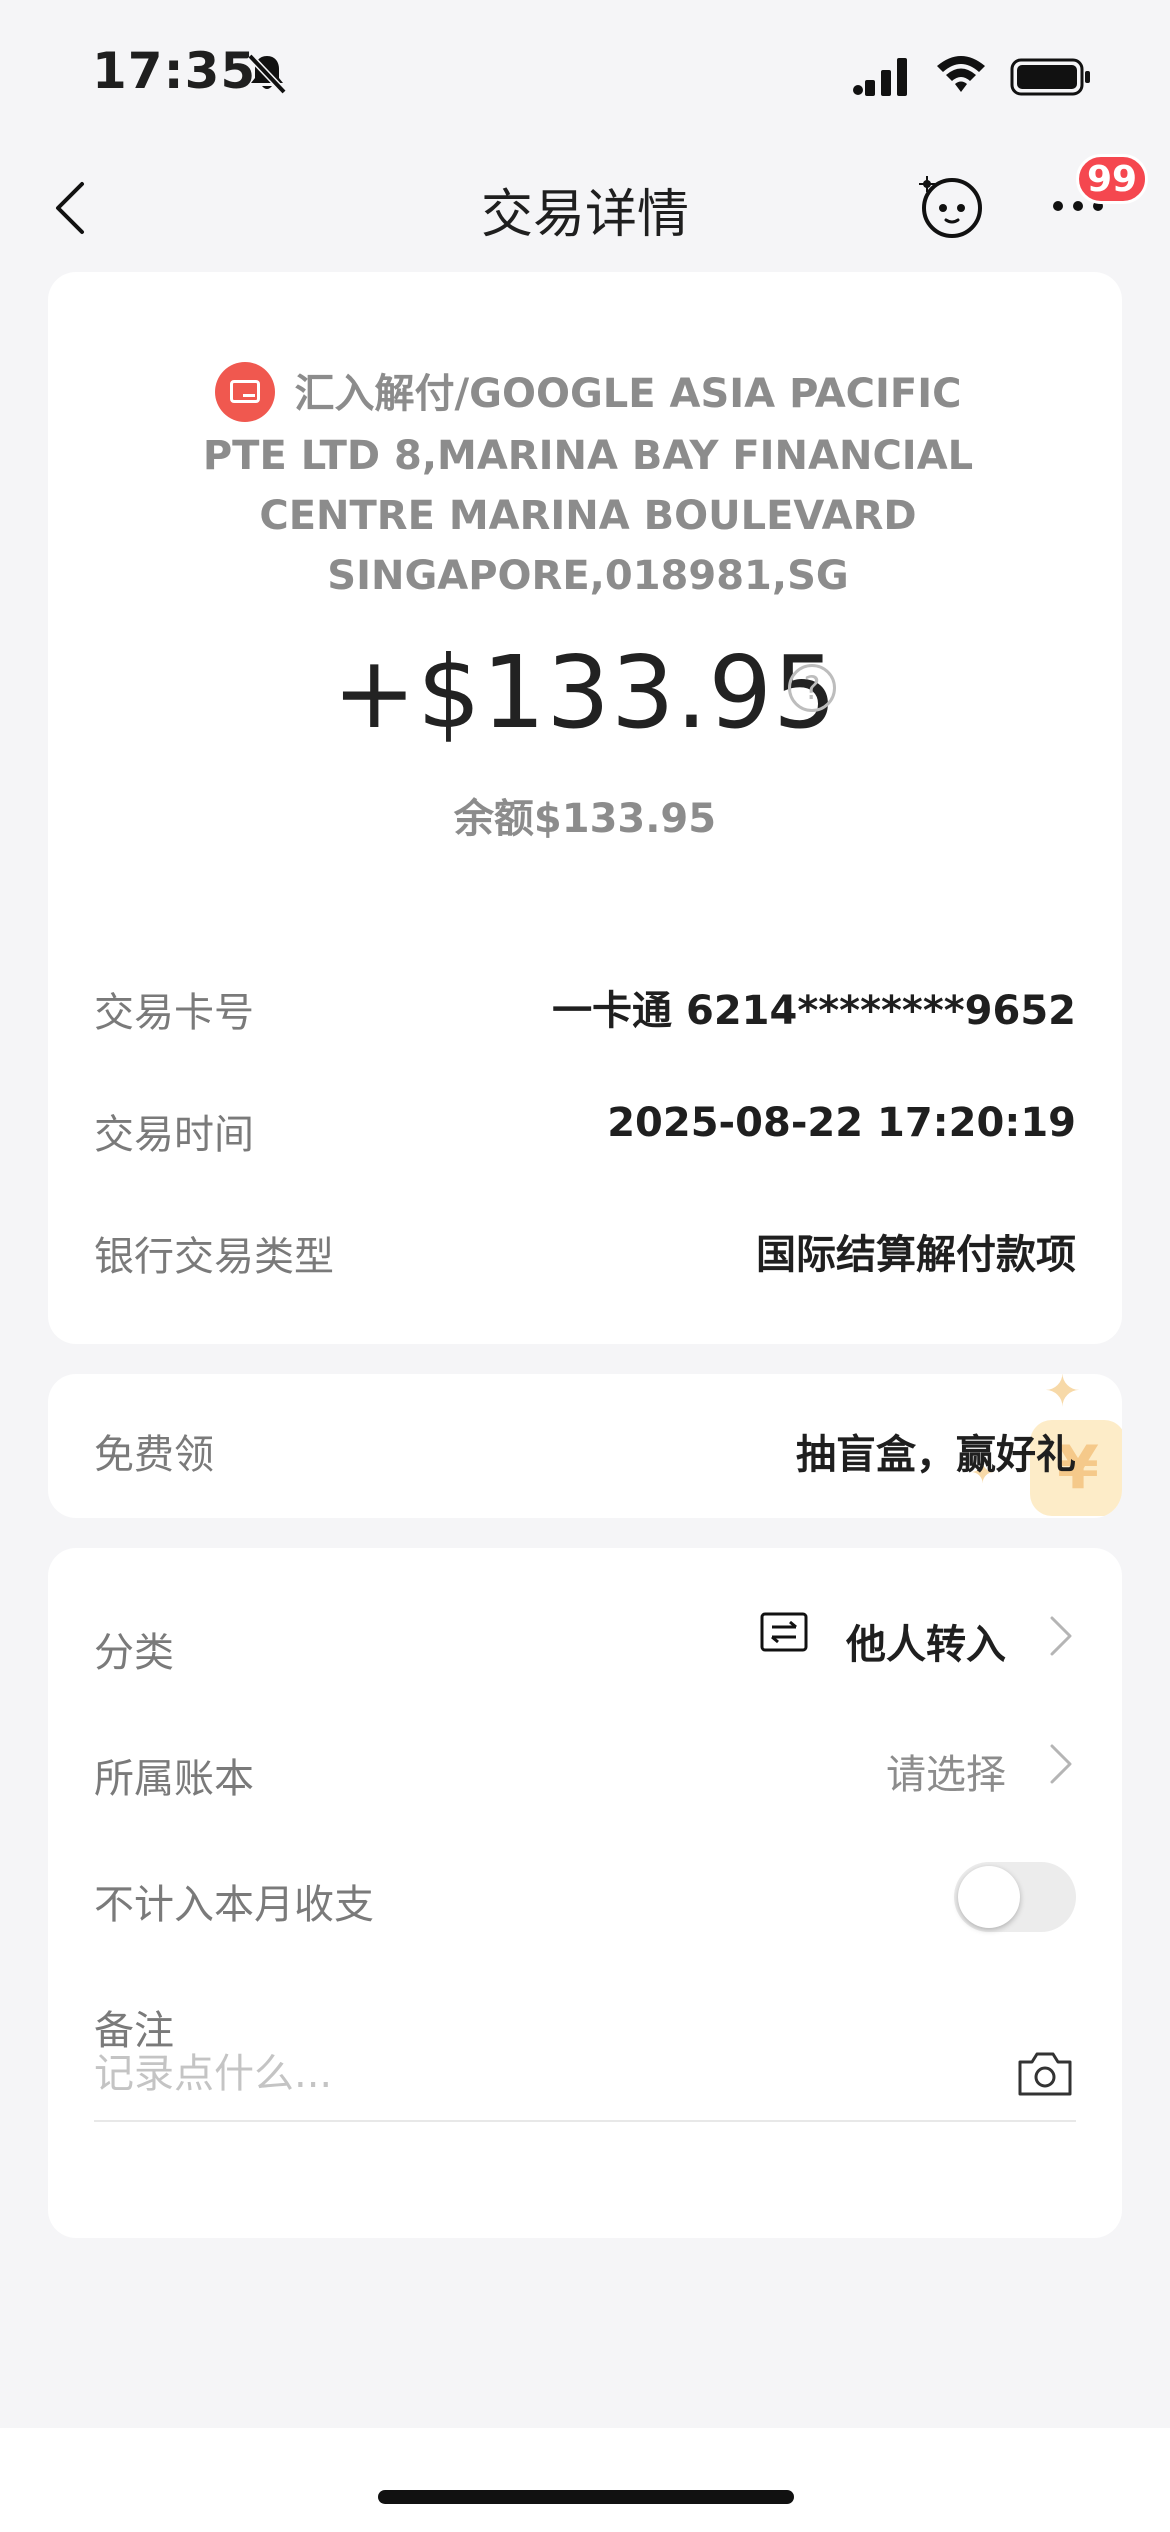 This screenshot has height=2532, width=1170. Describe the element at coordinates (926, 1641) in the screenshot. I see `category-value: 他人转入` at that location.